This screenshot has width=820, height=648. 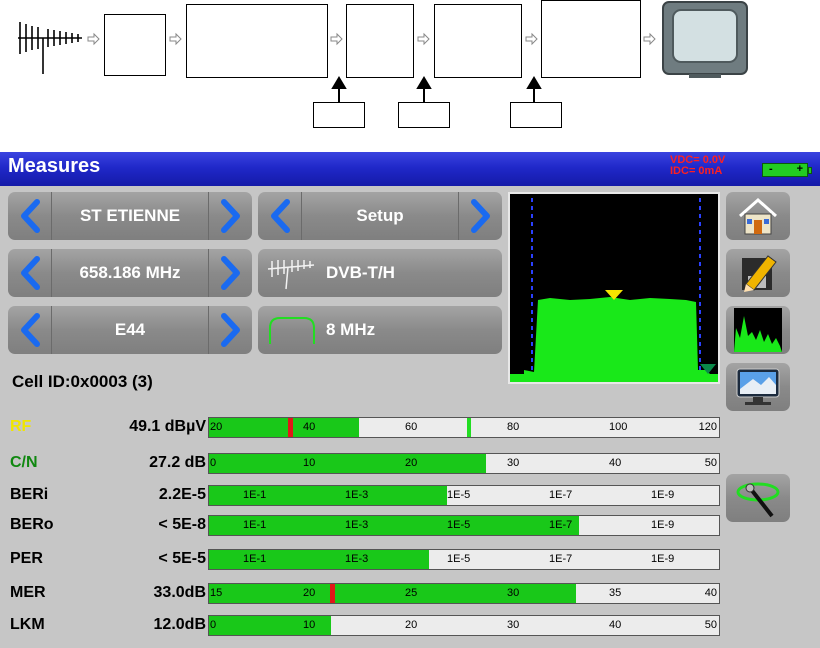 What do you see at coordinates (771, 169) in the screenshot?
I see `battery-minus: -` at bounding box center [771, 169].